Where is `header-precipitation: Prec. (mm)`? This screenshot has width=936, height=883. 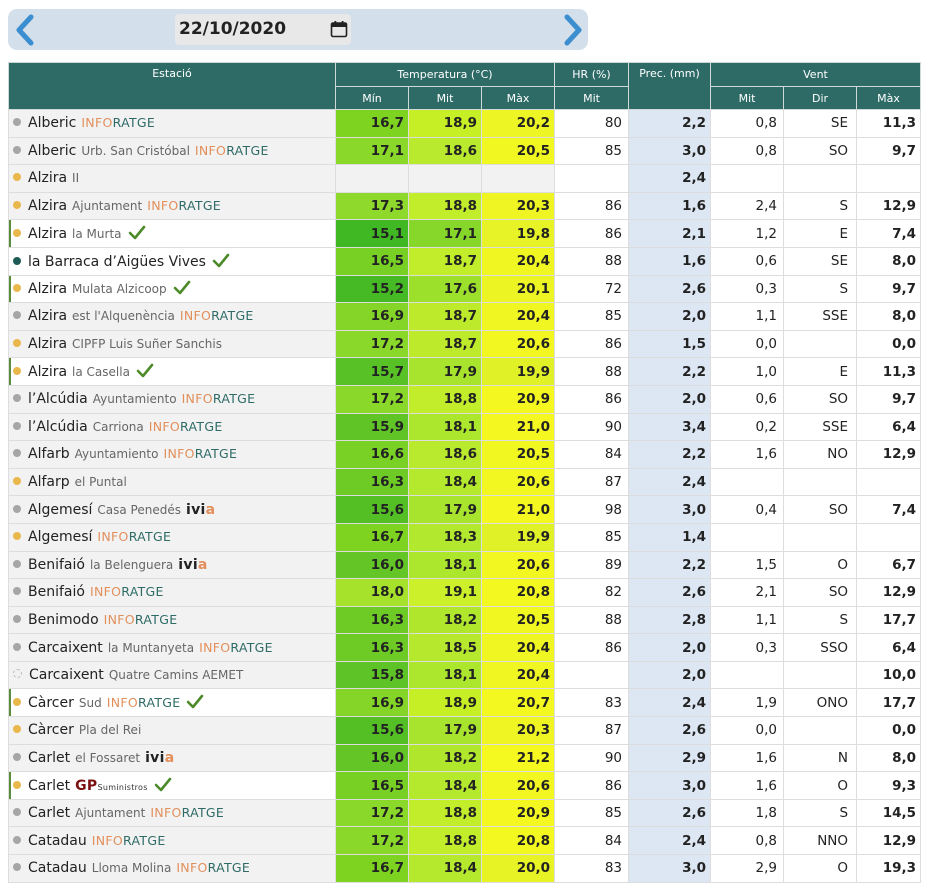
header-precipitation: Prec. (mm) is located at coordinates (670, 86).